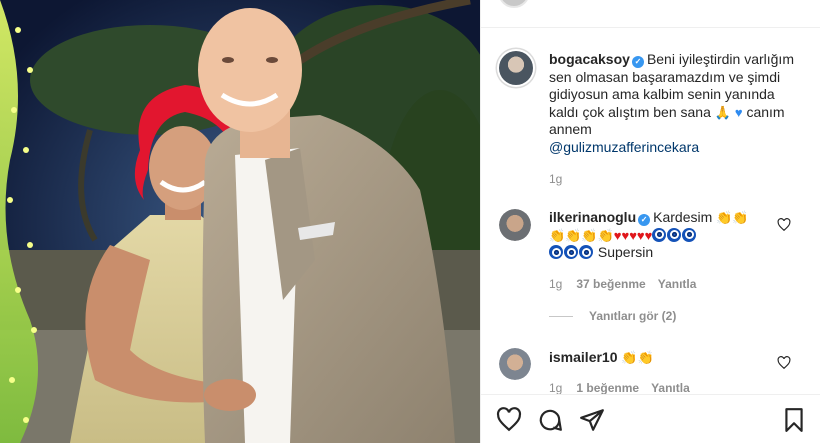 The image size is (820, 443). What do you see at coordinates (561, 316) in the screenshot?
I see `replies-divider` at bounding box center [561, 316].